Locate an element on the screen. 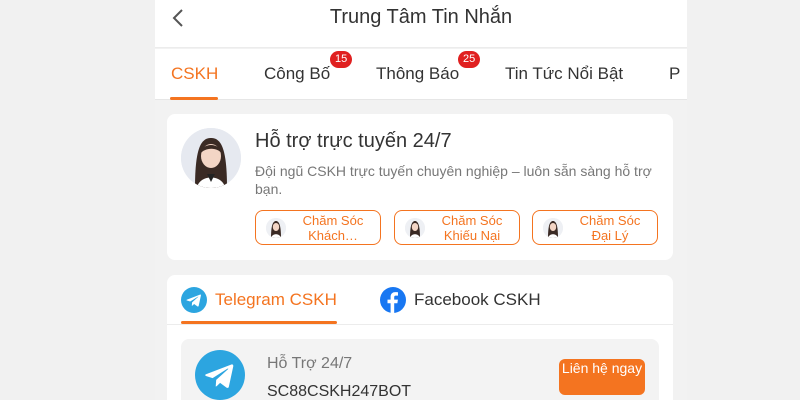  facebook-icon is located at coordinates (393, 300).